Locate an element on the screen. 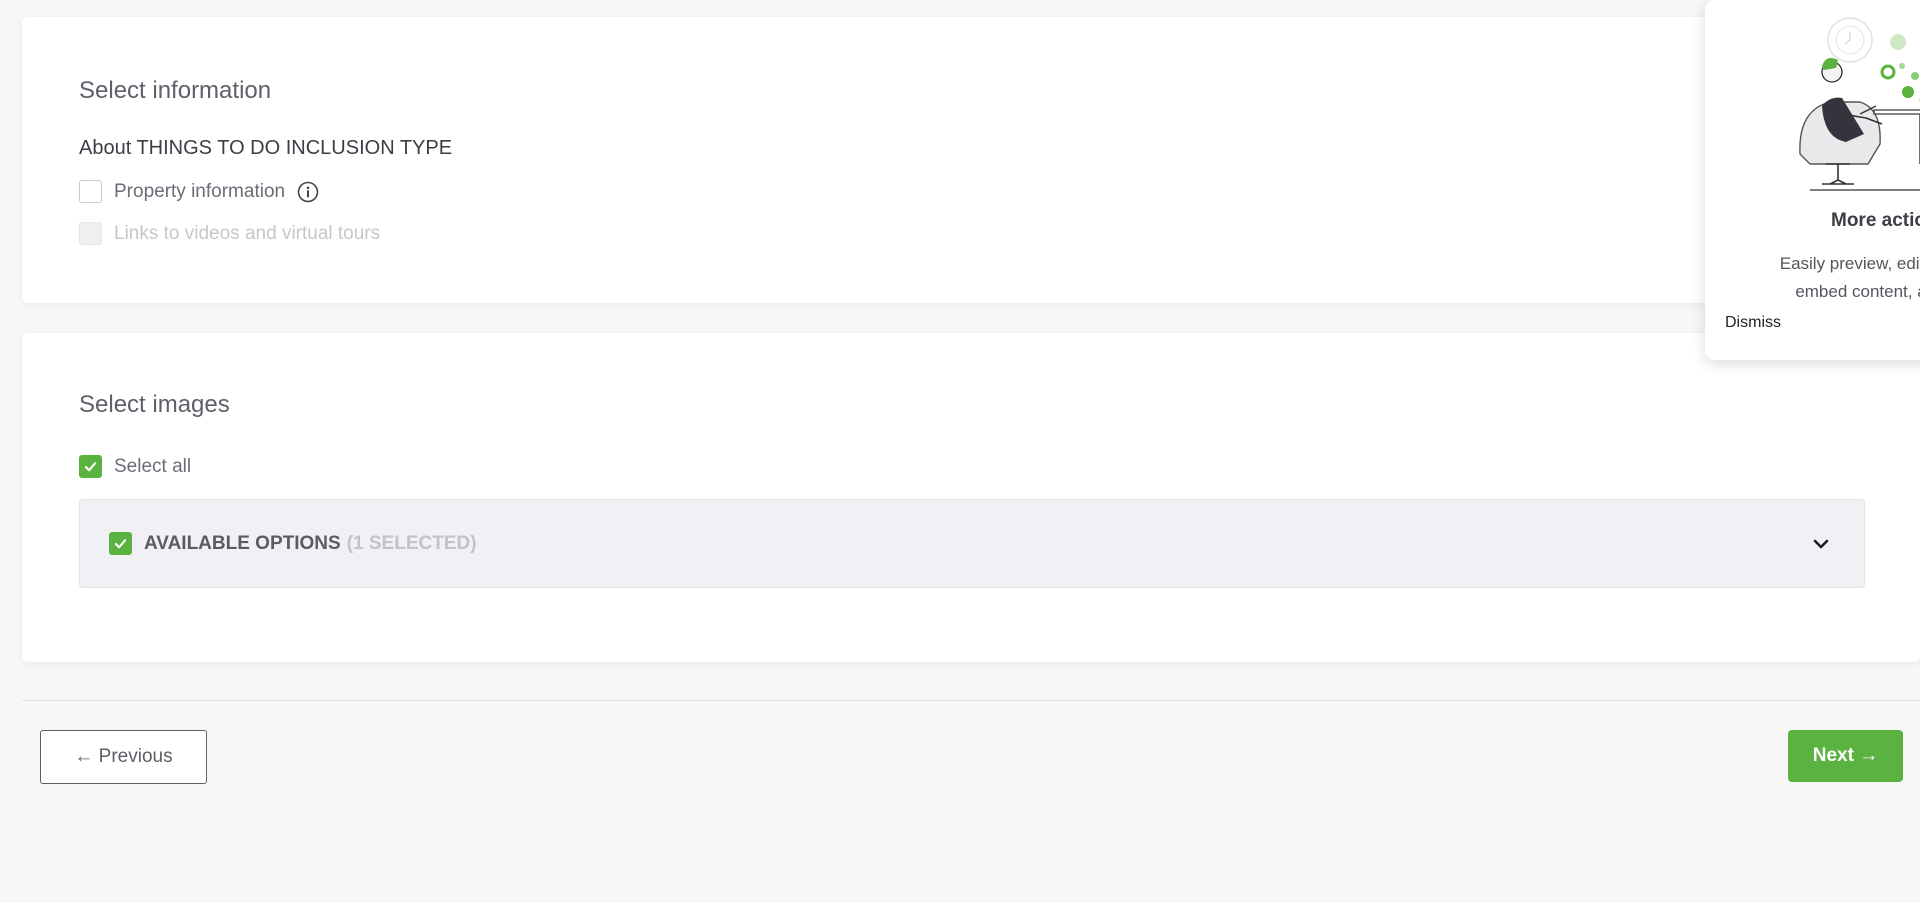 The height and width of the screenshot is (903, 1920). chevron-down-icon is located at coordinates (1821, 544).